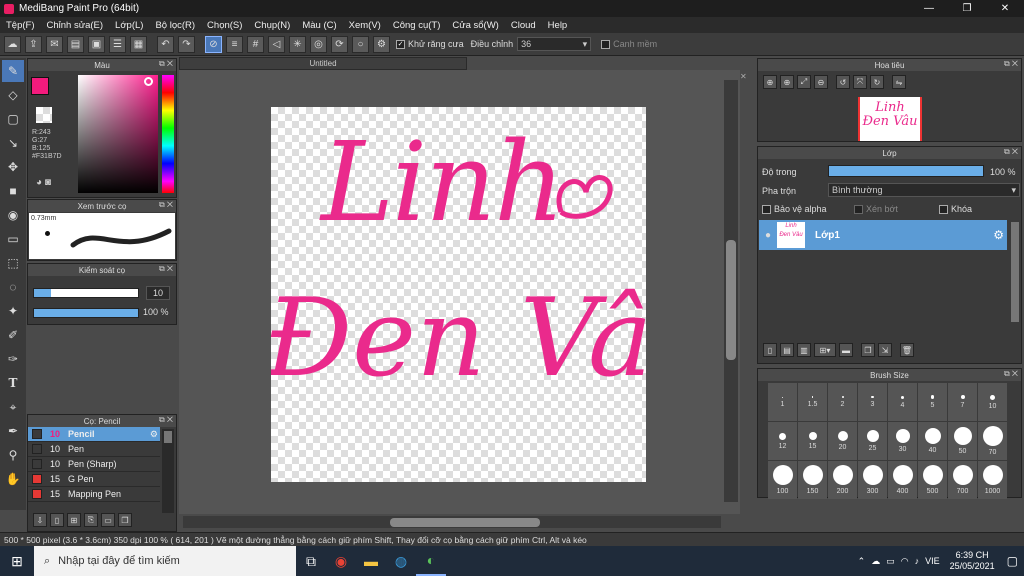 The height and width of the screenshot is (576, 1024). I want to click on brush-opacity-slider, so click(86, 313).